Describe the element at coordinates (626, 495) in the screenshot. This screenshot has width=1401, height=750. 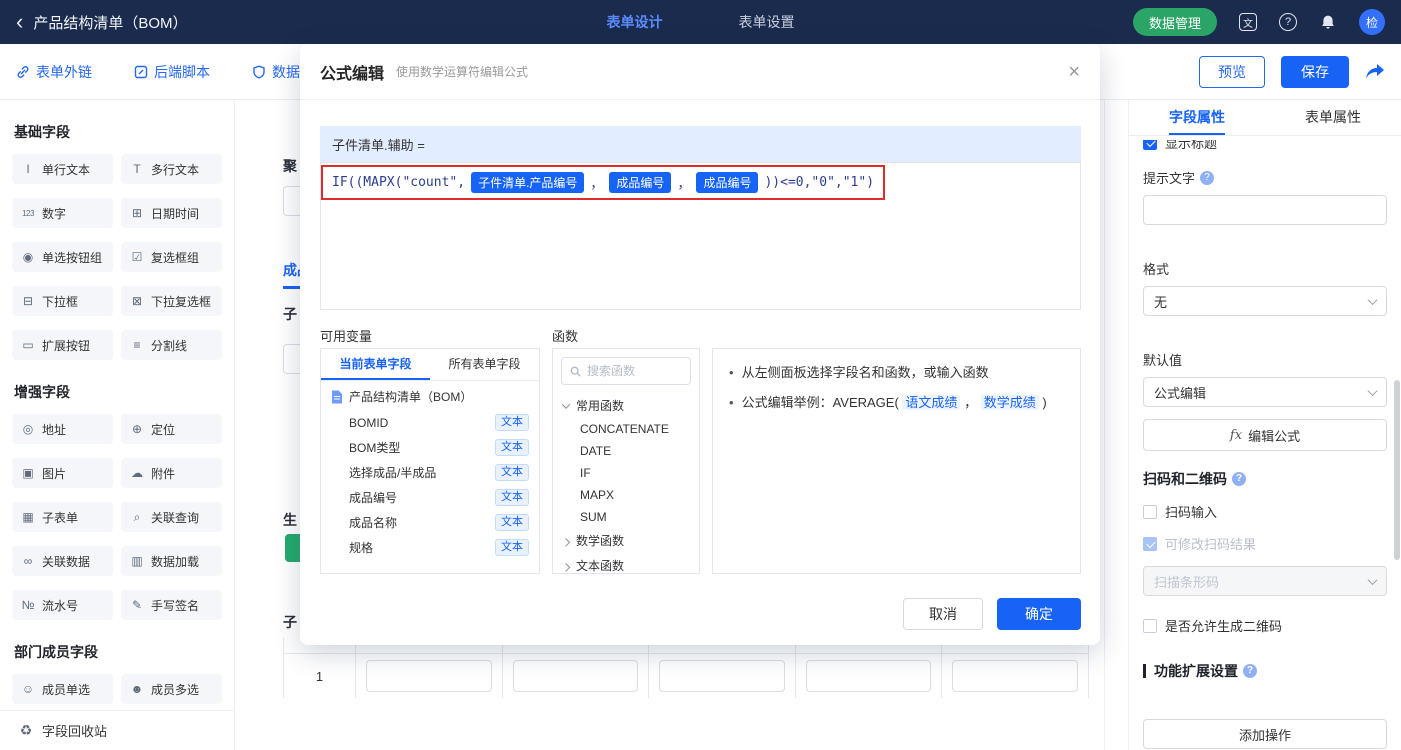
I see `function-item: MAPX` at that location.